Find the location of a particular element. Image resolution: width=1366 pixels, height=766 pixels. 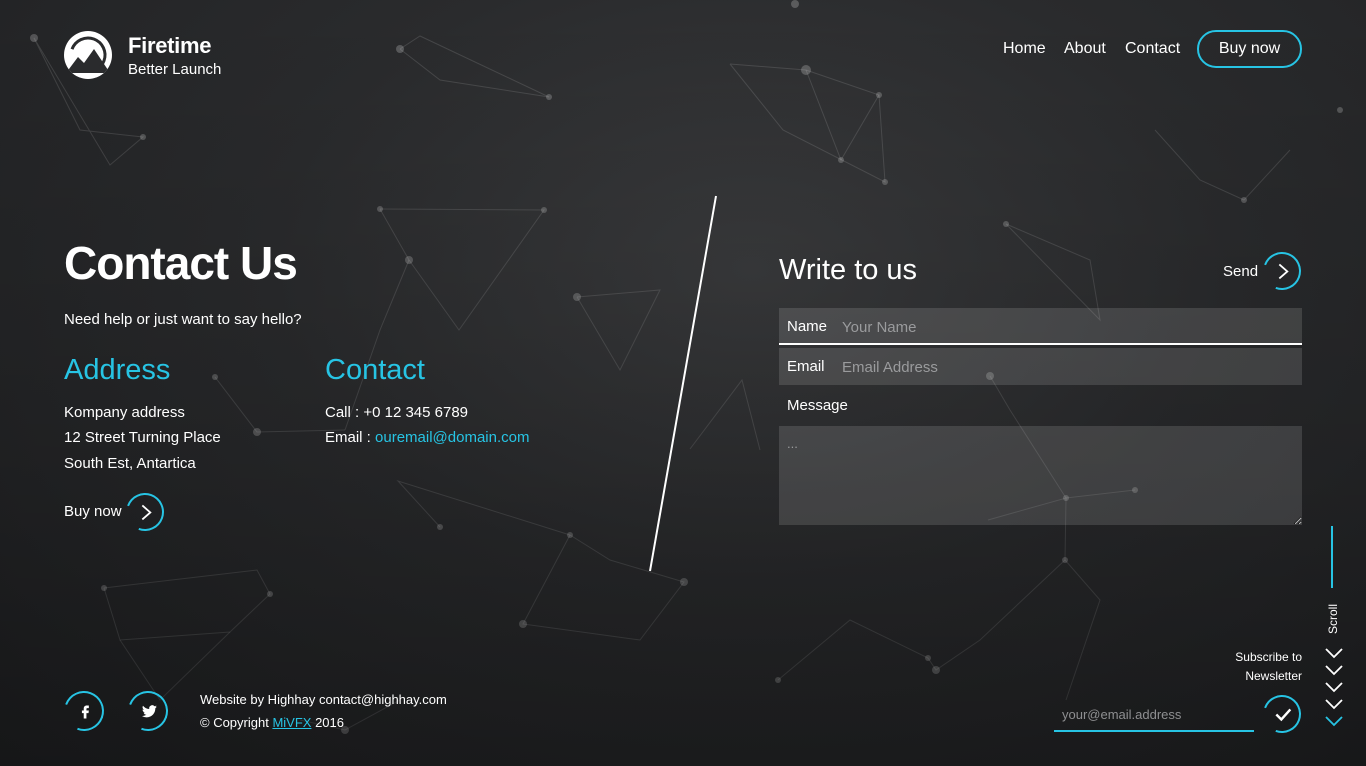

address-line: South Est, Antartica is located at coordinates (130, 463).